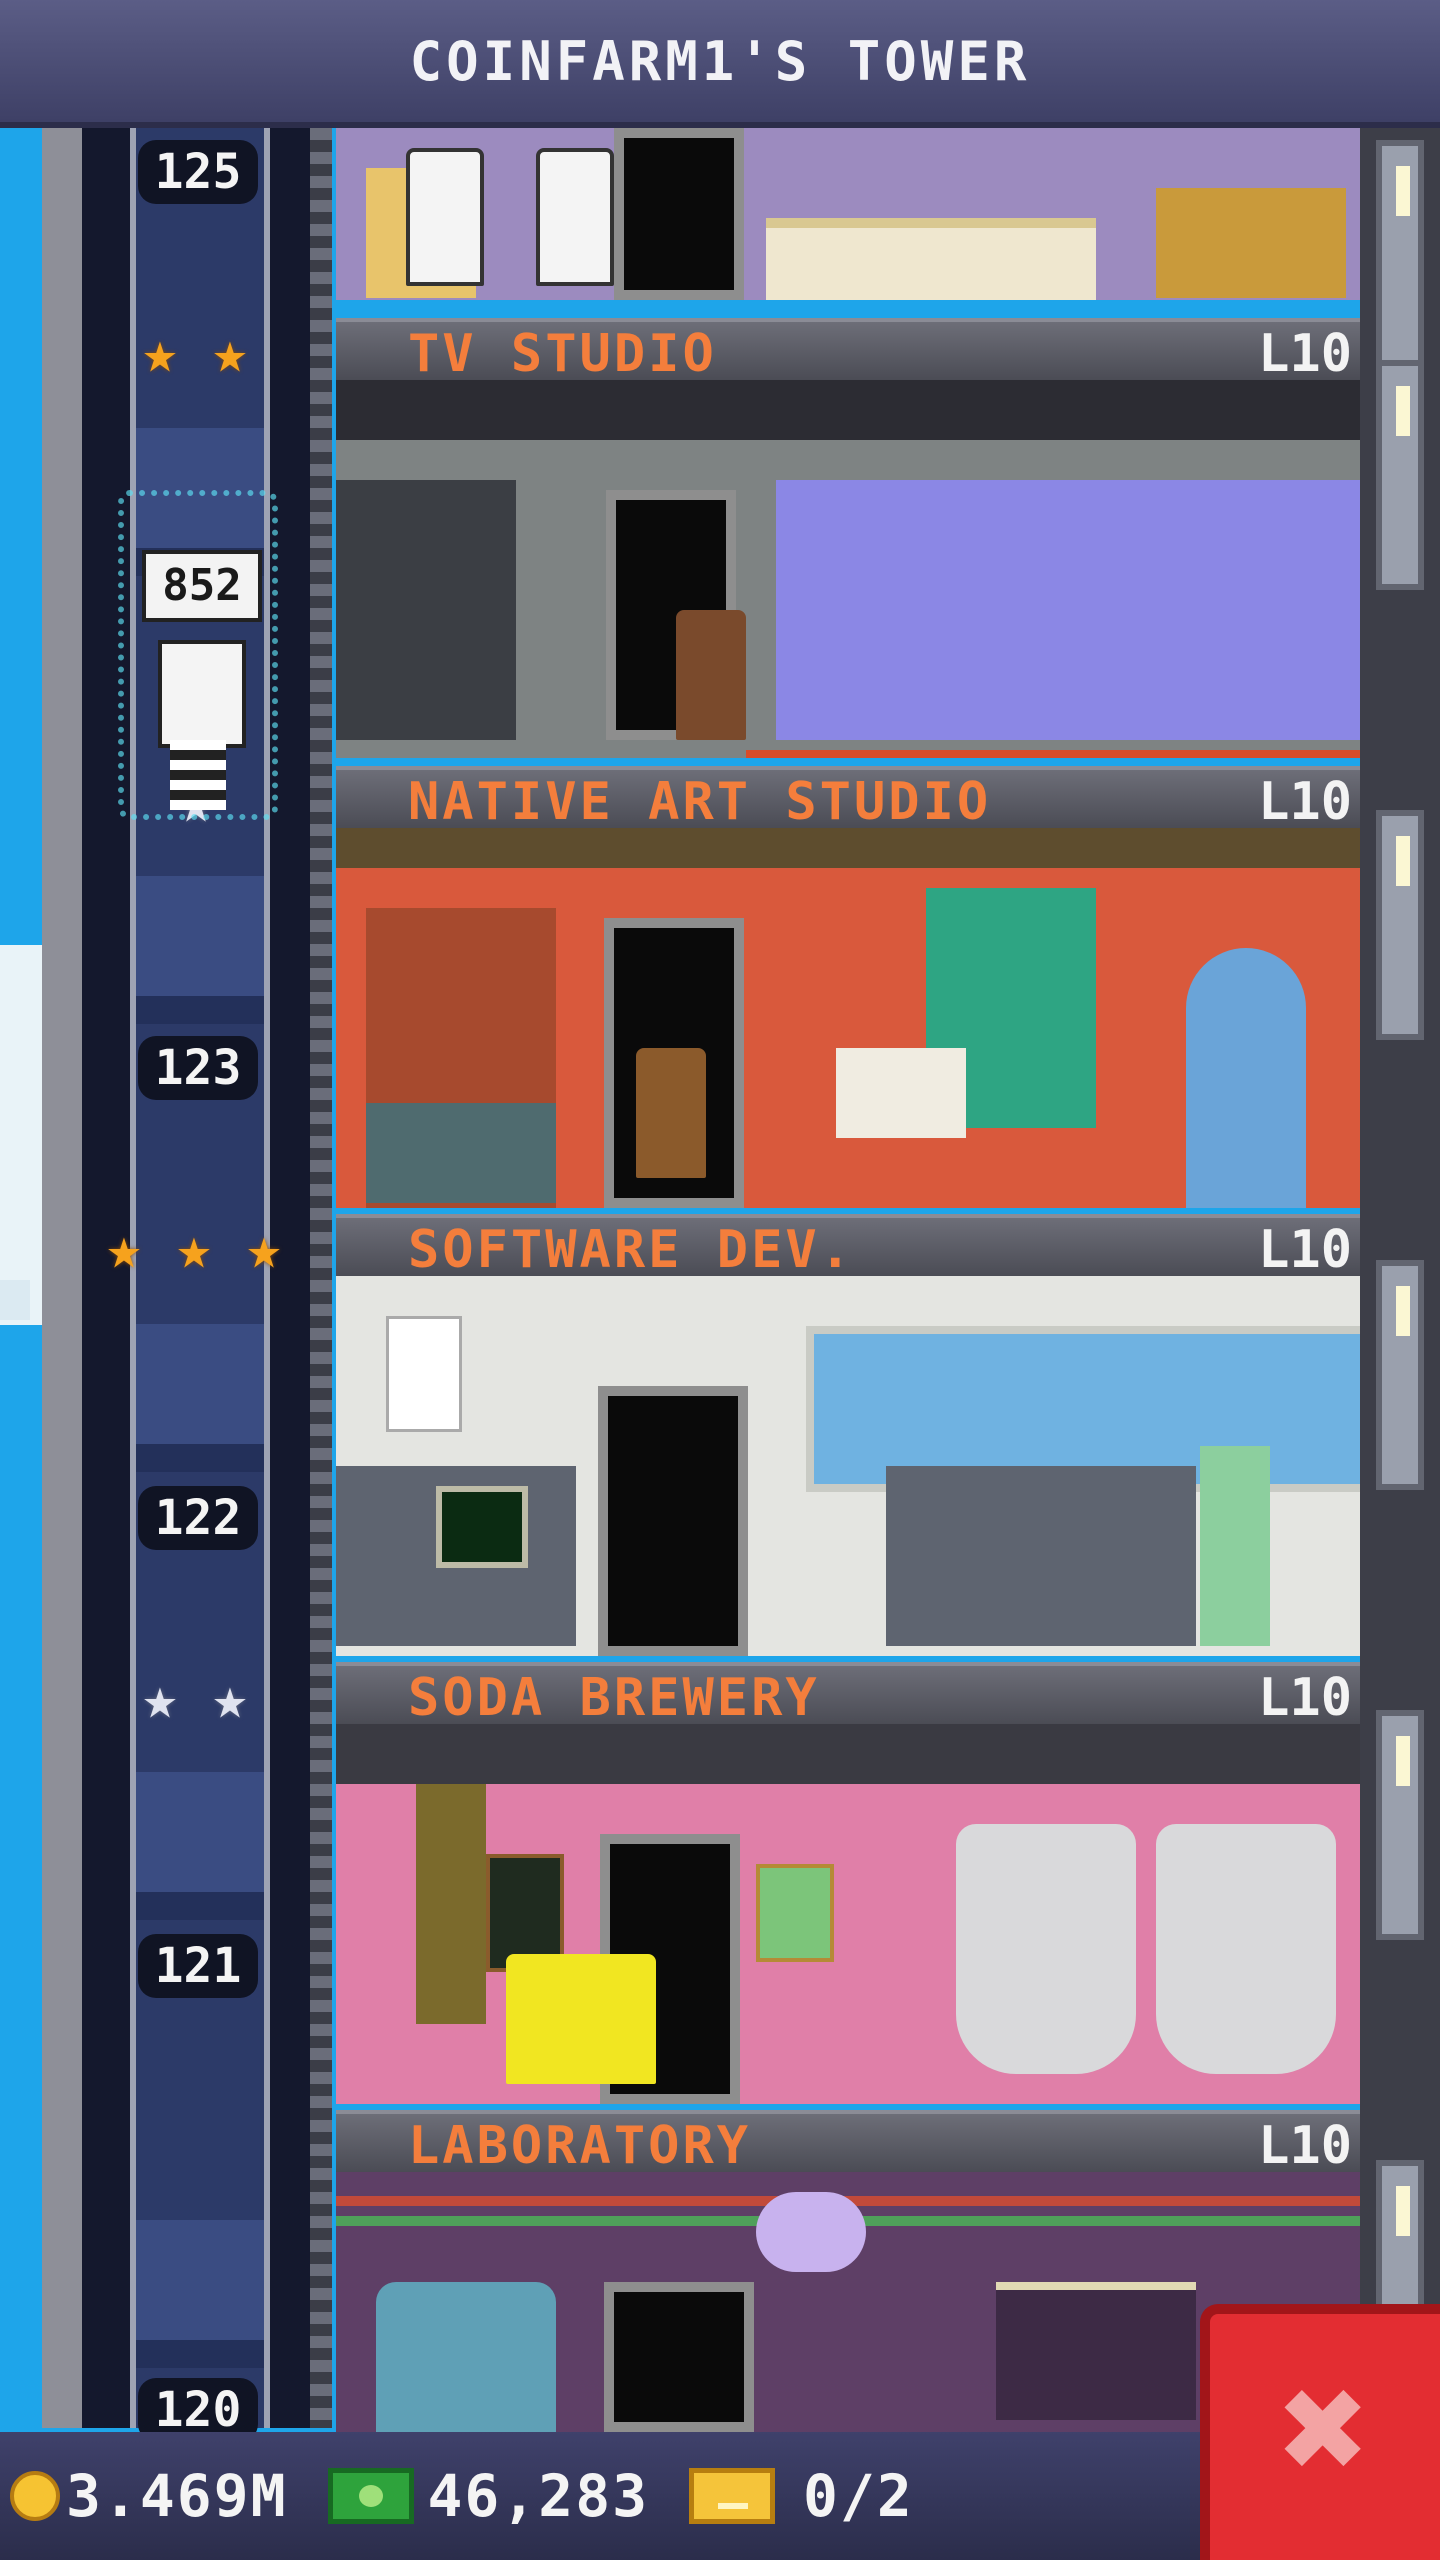 The width and height of the screenshot is (1440, 2560). Describe the element at coordinates (1325, 2429) in the screenshot. I see `close-icon: ✖` at that location.